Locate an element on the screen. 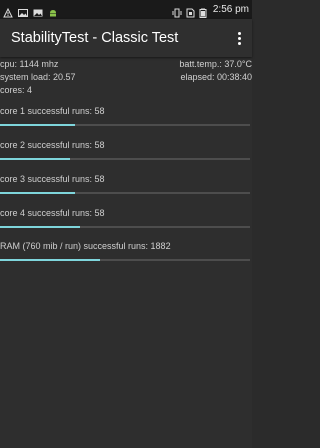 The image size is (320, 448). app-bar: StabilityTest - Classic Test is located at coordinates (126, 38).